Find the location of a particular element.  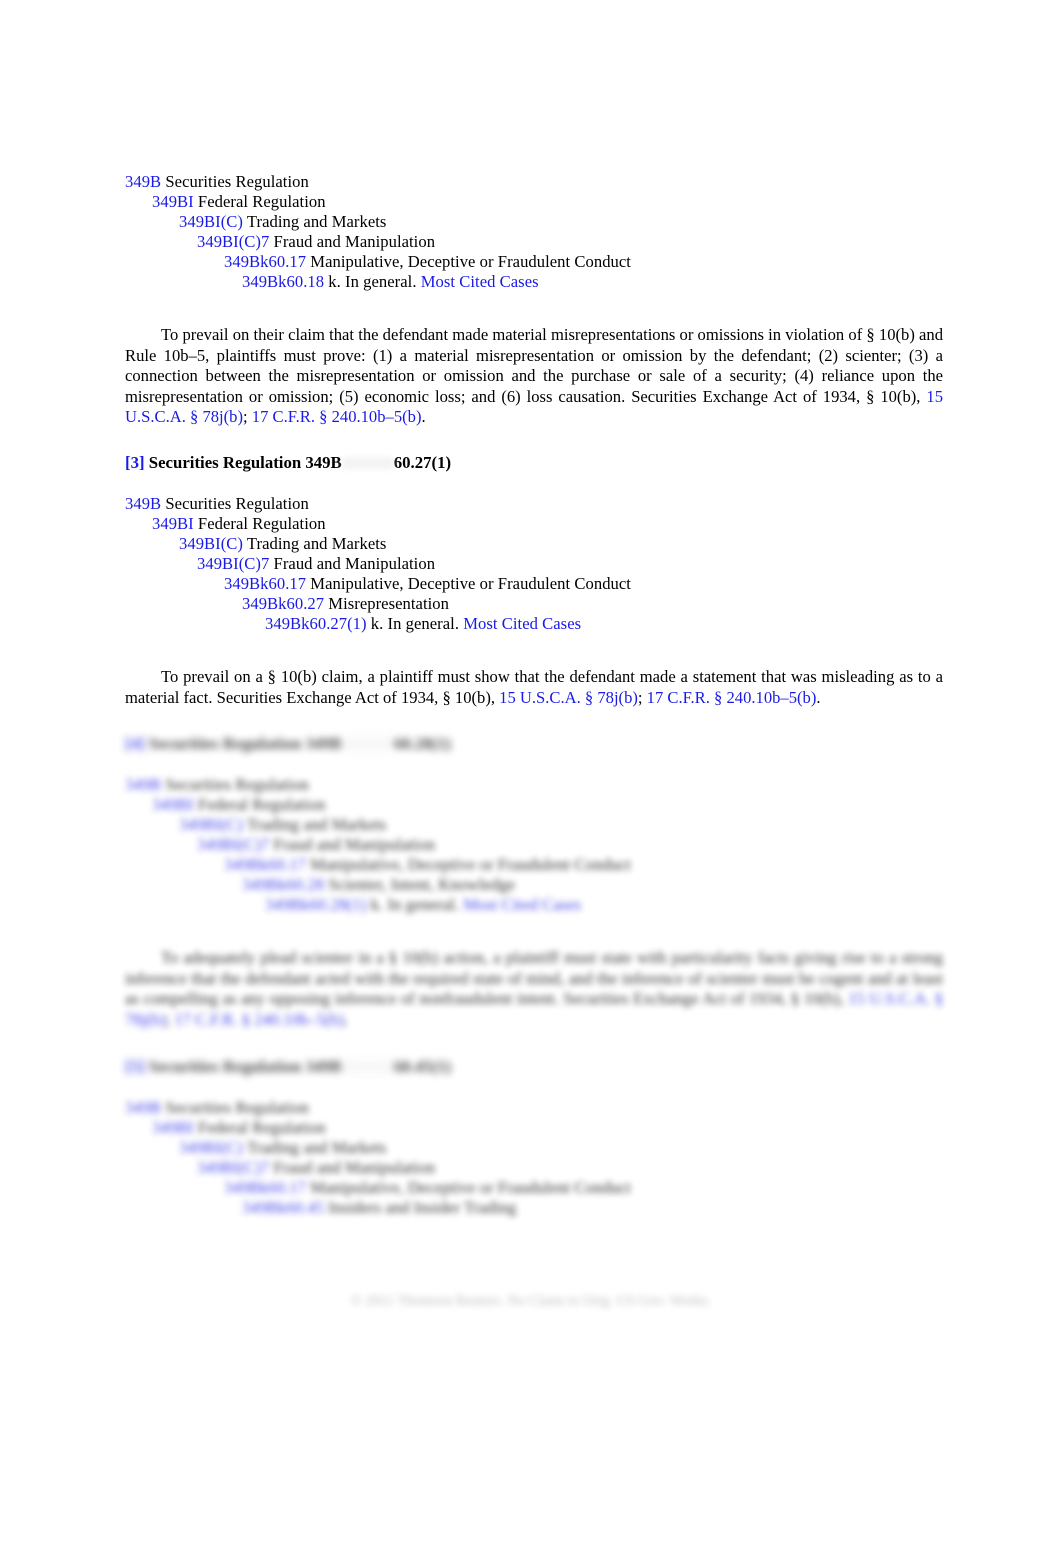

key-number-link: 349Bk60.45 is located at coordinates (283, 1207).